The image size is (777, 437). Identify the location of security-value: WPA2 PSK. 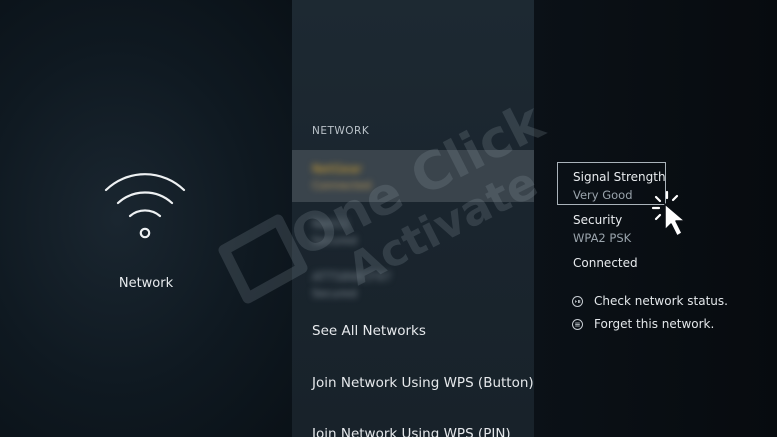
(602, 238).